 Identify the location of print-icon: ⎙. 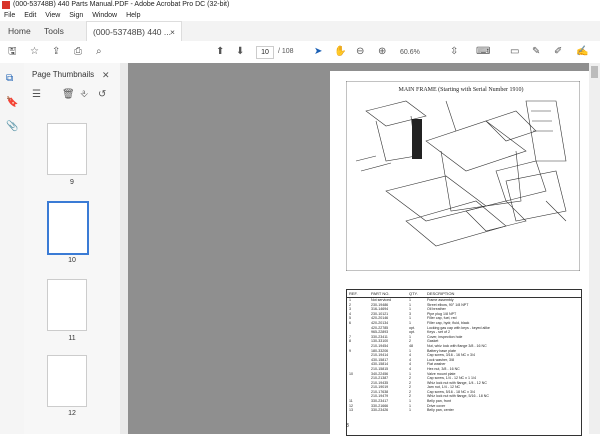
(78, 52).